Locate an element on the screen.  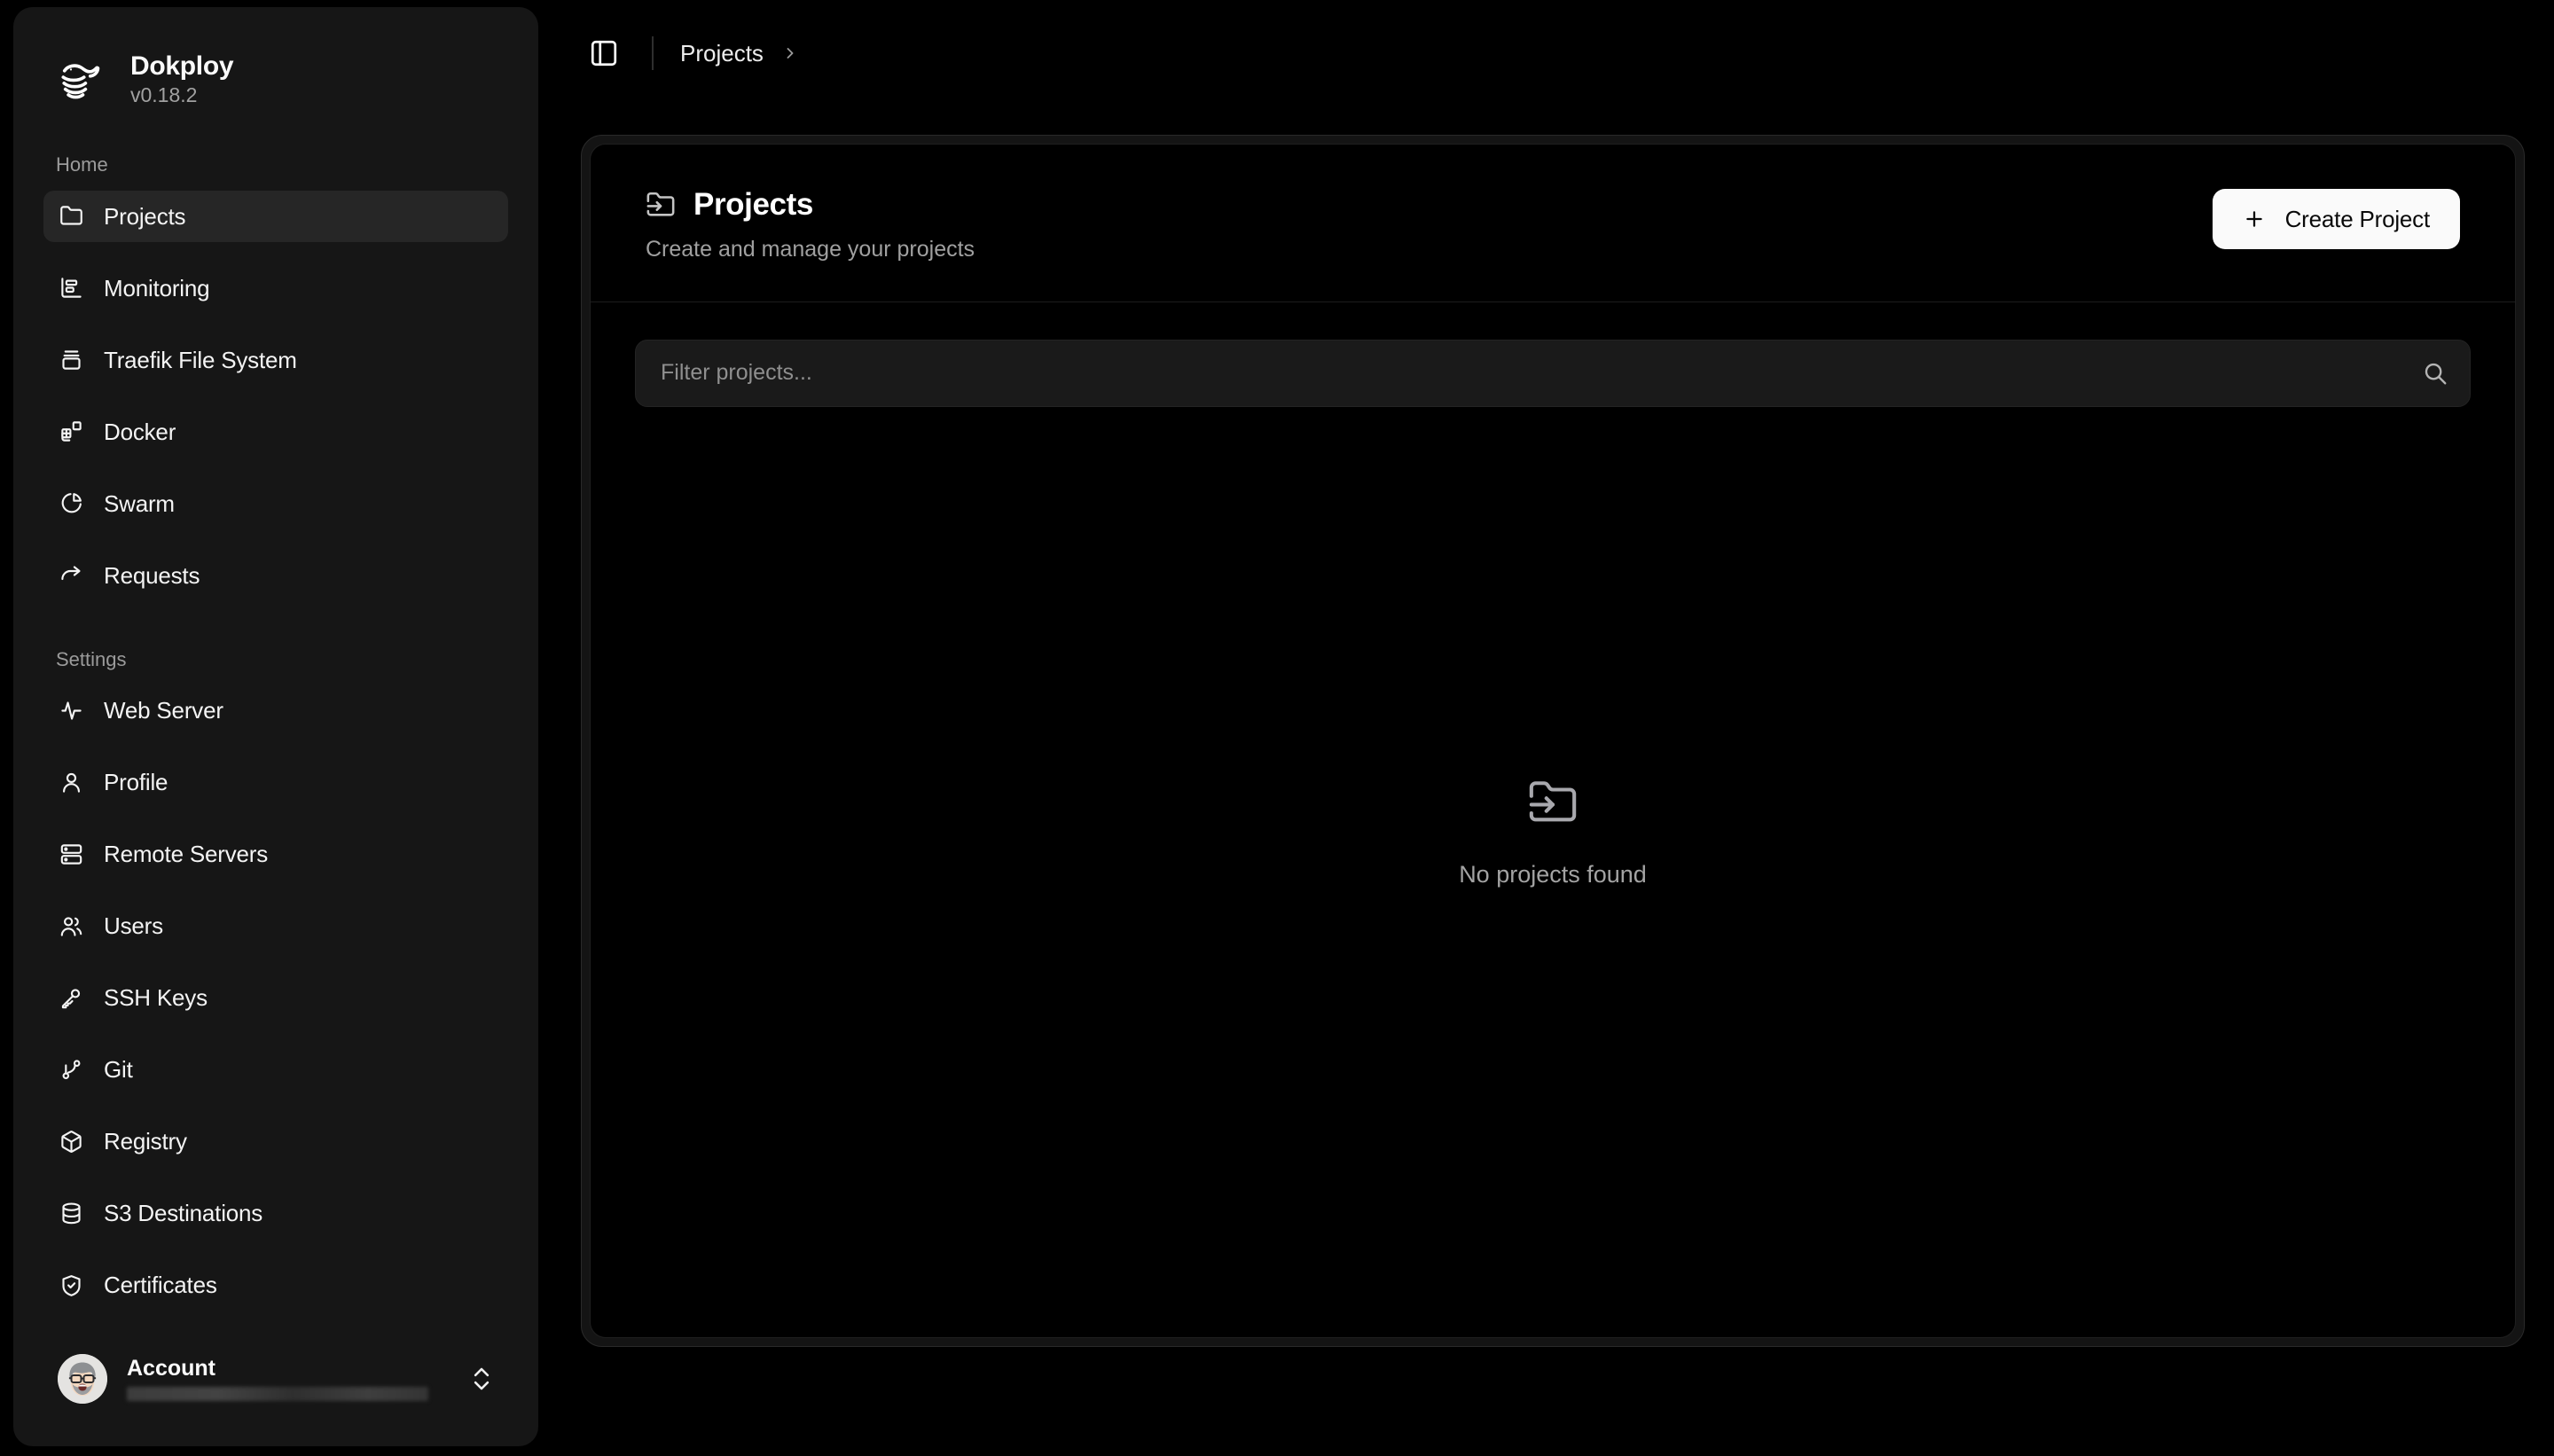
brand-block: Dokploy v0.18.2 is located at coordinates (182, 78).